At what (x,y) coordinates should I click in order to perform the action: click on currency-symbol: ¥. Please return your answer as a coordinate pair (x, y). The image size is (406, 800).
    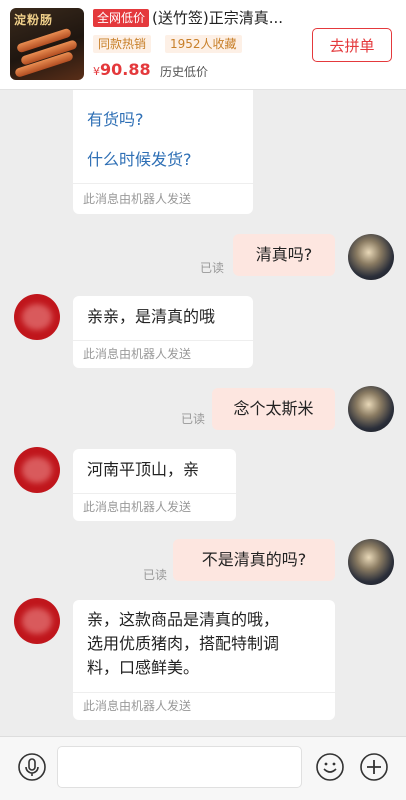
    Looking at the image, I should click on (96, 71).